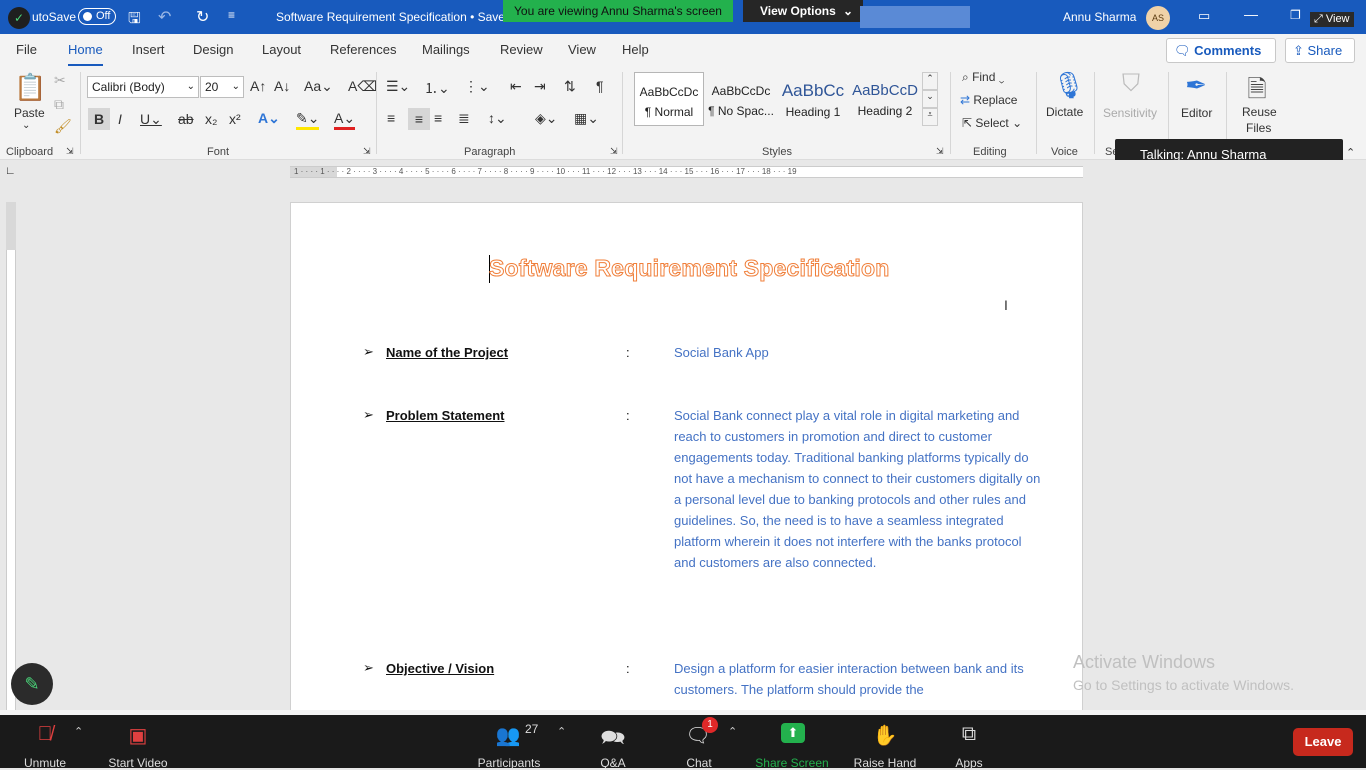 This screenshot has height=770, width=1366. I want to click on value-project-name: Social Bank App, so click(859, 352).